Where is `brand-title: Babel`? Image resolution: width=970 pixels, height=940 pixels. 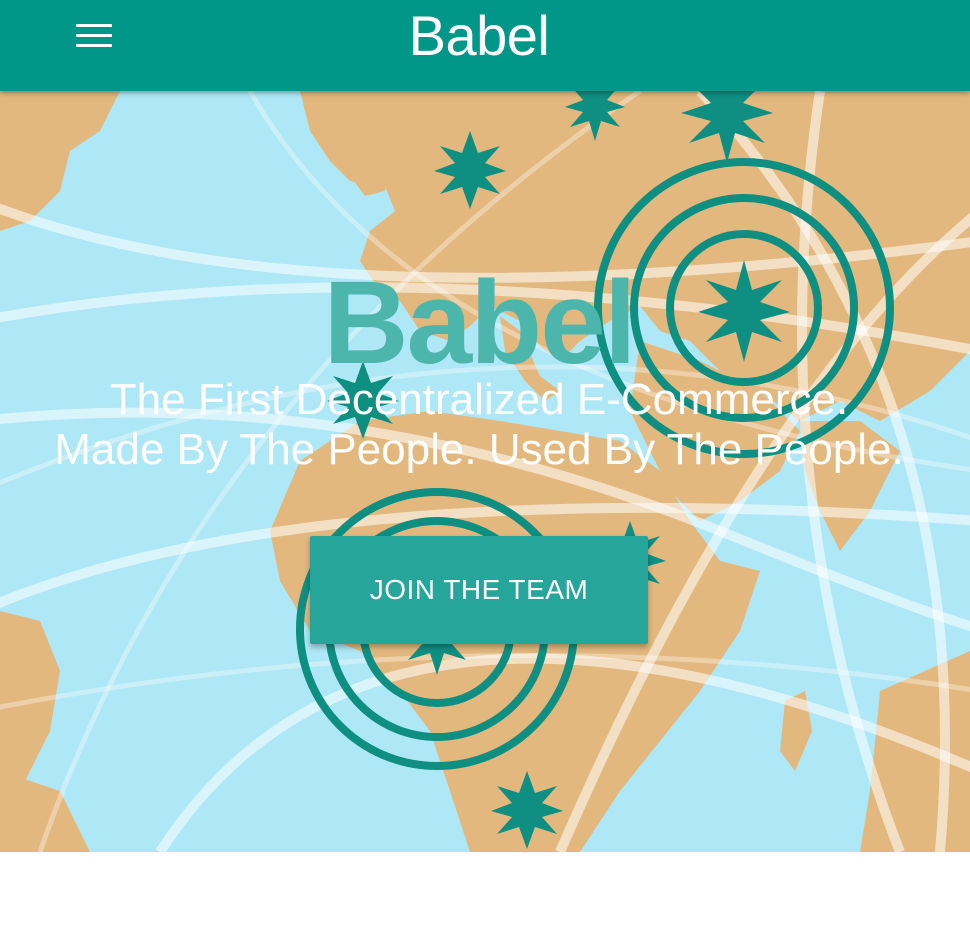
brand-title: Babel is located at coordinates (479, 35).